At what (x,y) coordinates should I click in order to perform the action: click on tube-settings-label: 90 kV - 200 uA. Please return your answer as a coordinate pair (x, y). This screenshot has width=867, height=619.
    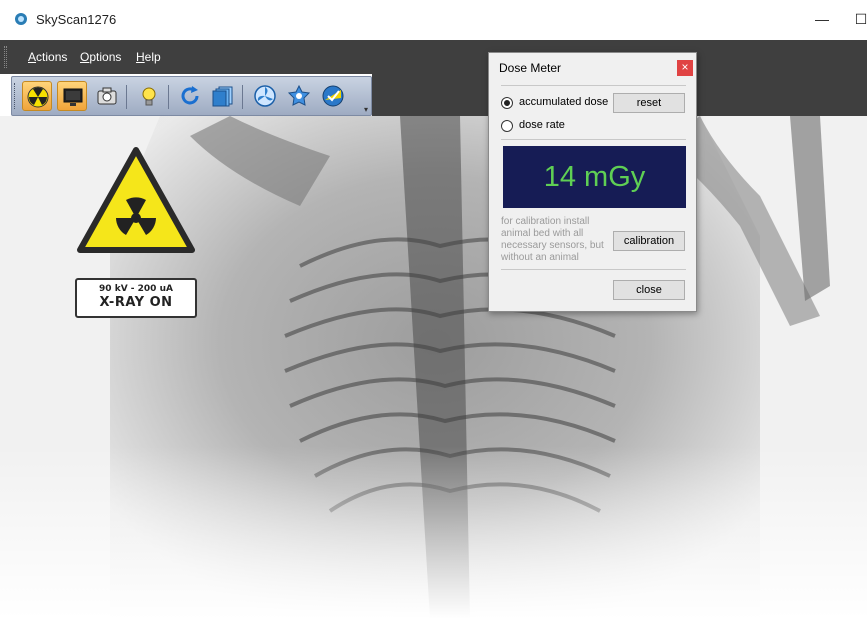
    Looking at the image, I should click on (136, 289).